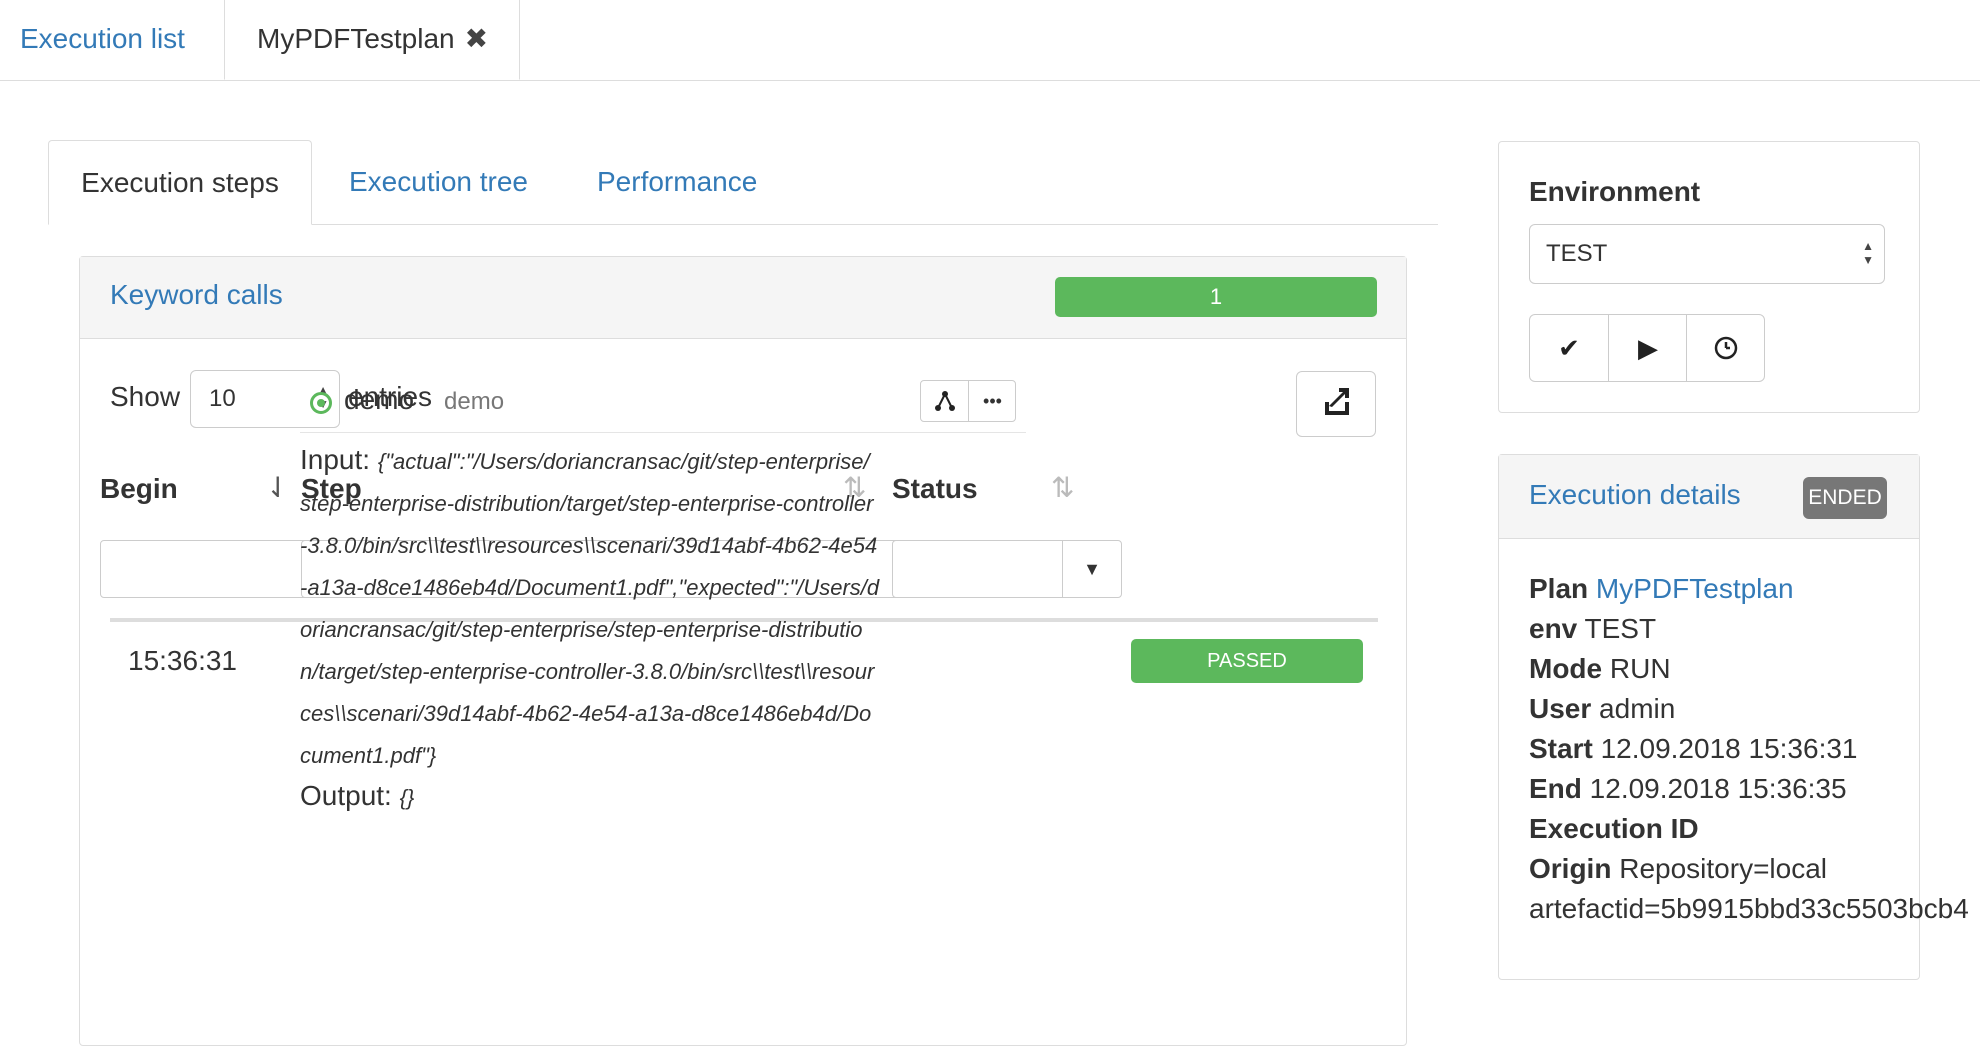 This screenshot has height=1046, width=1980. I want to click on show-label: Show, so click(145, 396).